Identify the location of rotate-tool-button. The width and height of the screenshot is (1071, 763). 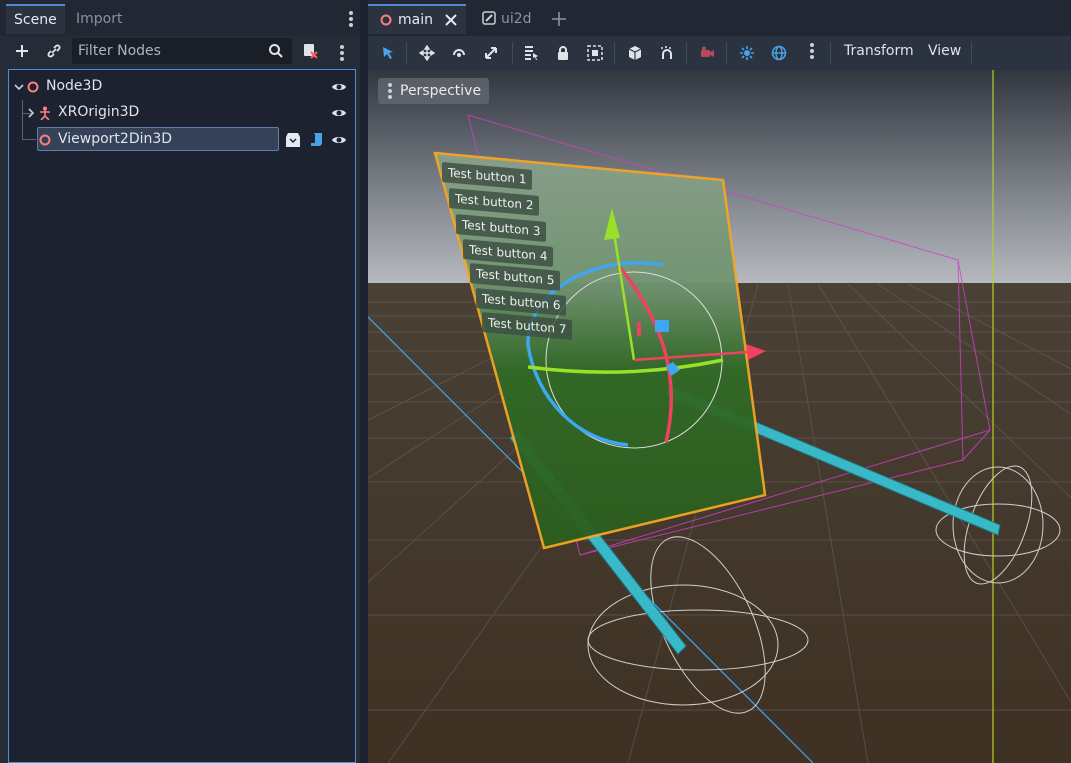
(459, 53).